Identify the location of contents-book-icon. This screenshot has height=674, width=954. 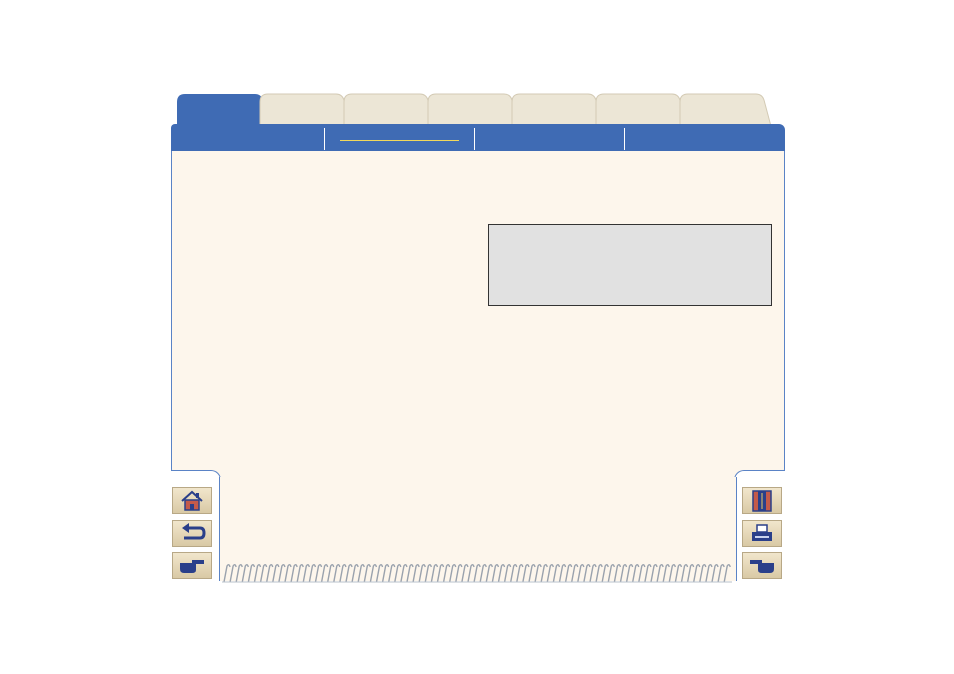
(762, 500).